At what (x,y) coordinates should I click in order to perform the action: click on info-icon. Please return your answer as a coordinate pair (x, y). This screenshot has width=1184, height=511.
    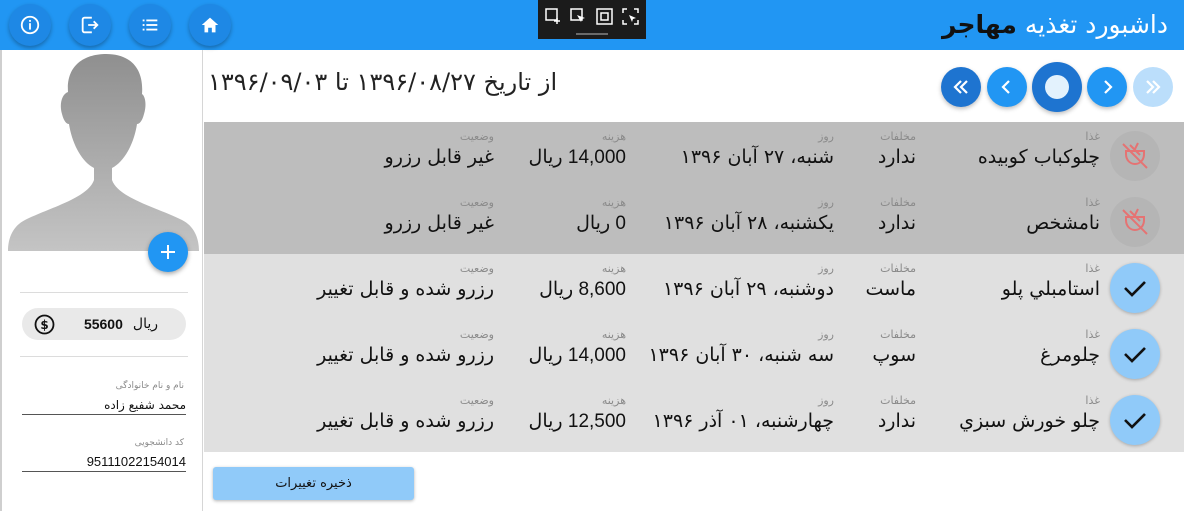
    Looking at the image, I should click on (30, 25).